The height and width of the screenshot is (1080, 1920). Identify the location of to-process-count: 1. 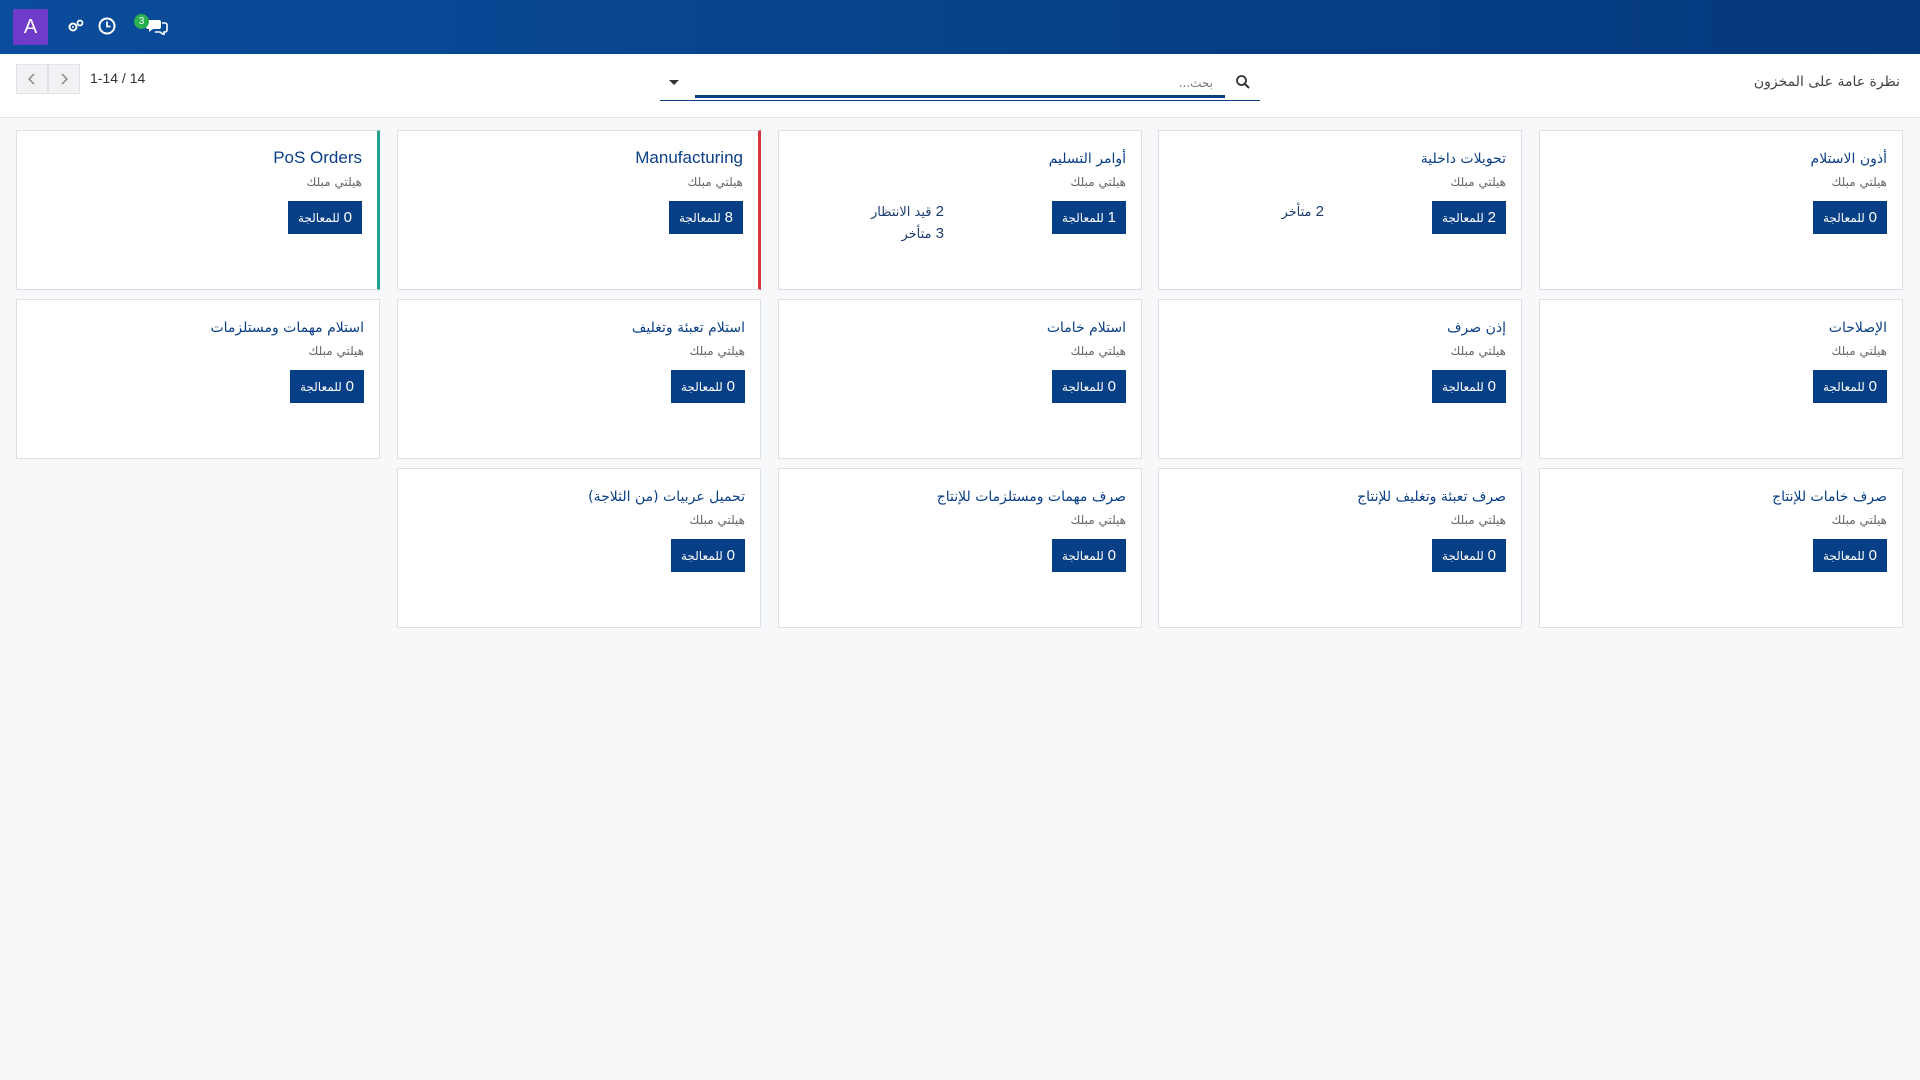
(1111, 217).